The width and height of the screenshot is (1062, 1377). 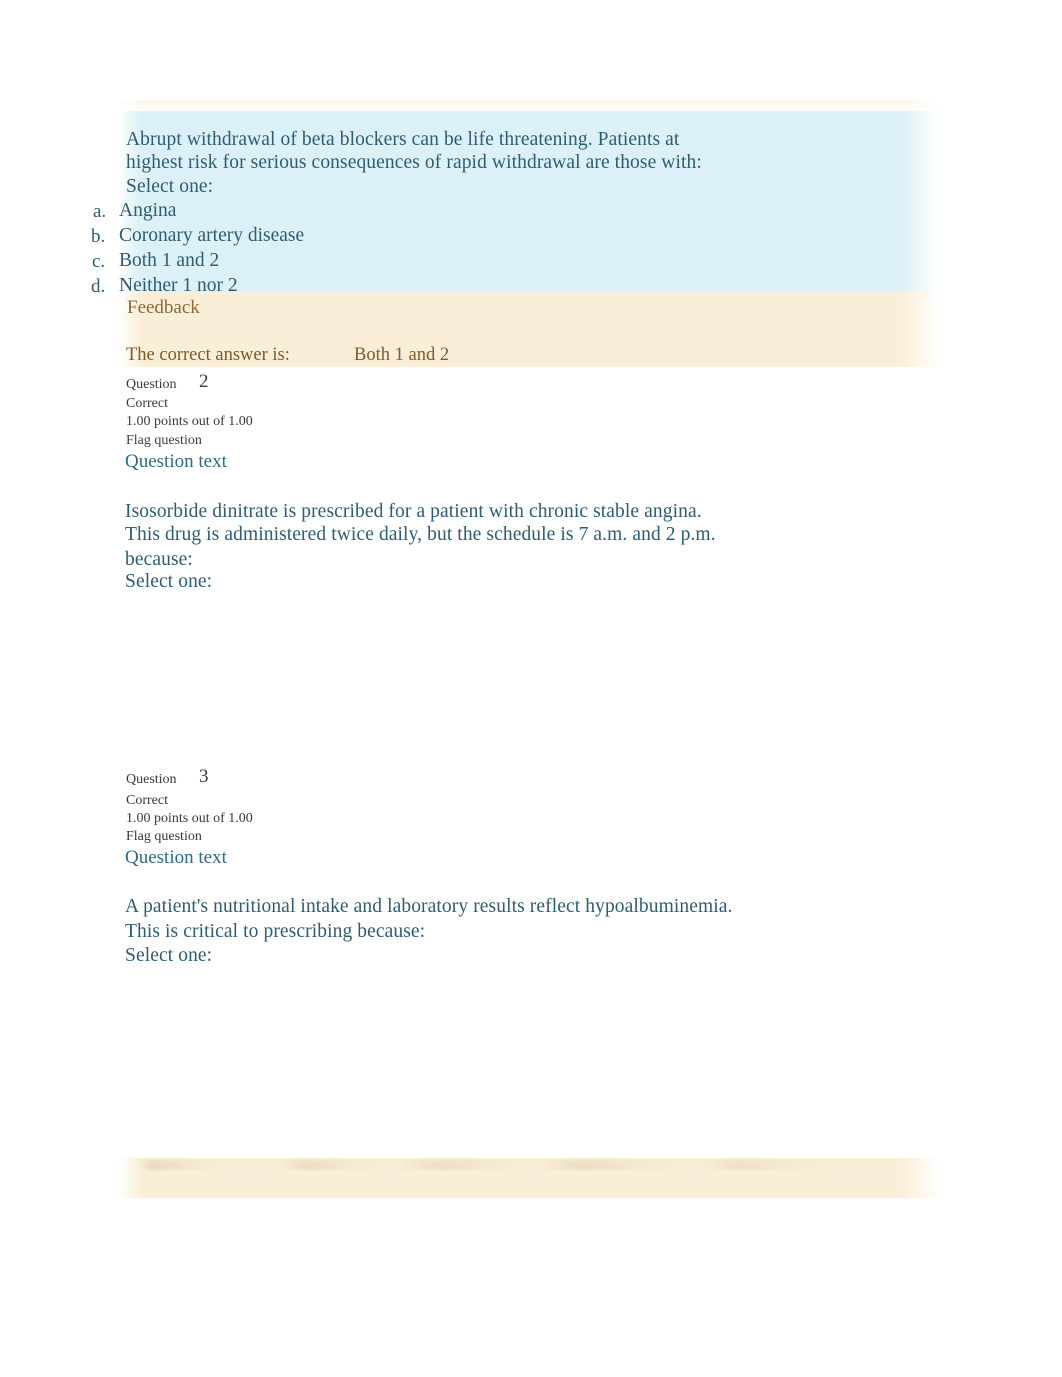 I want to click on question3-question-word: Question, so click(x=151, y=779).